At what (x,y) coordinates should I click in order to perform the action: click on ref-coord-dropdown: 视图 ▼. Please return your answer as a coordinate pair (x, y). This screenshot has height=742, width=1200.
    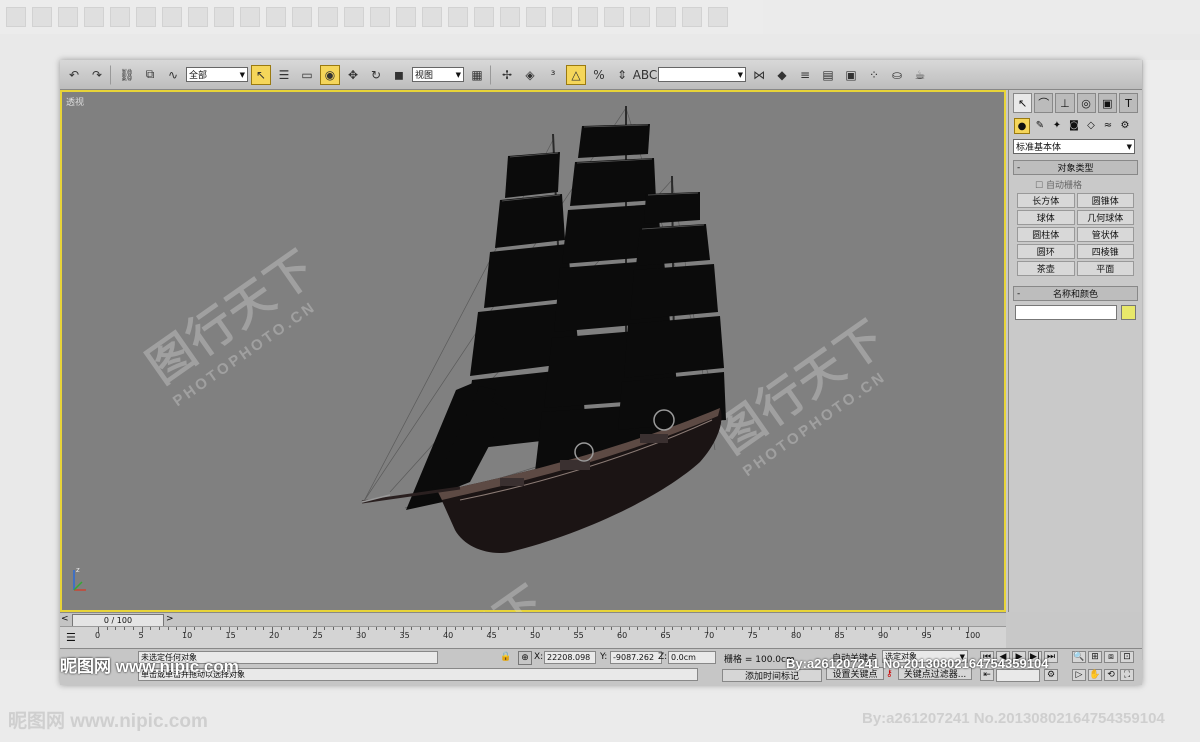
    Looking at the image, I should click on (438, 74).